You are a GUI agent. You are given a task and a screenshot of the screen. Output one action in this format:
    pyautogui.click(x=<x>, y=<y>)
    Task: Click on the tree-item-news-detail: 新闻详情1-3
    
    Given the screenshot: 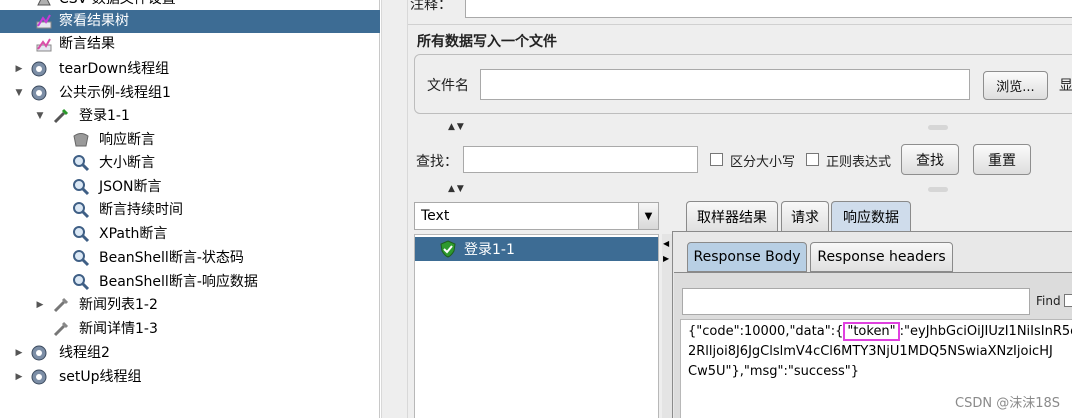 What is the action you would take?
    pyautogui.click(x=190, y=329)
    